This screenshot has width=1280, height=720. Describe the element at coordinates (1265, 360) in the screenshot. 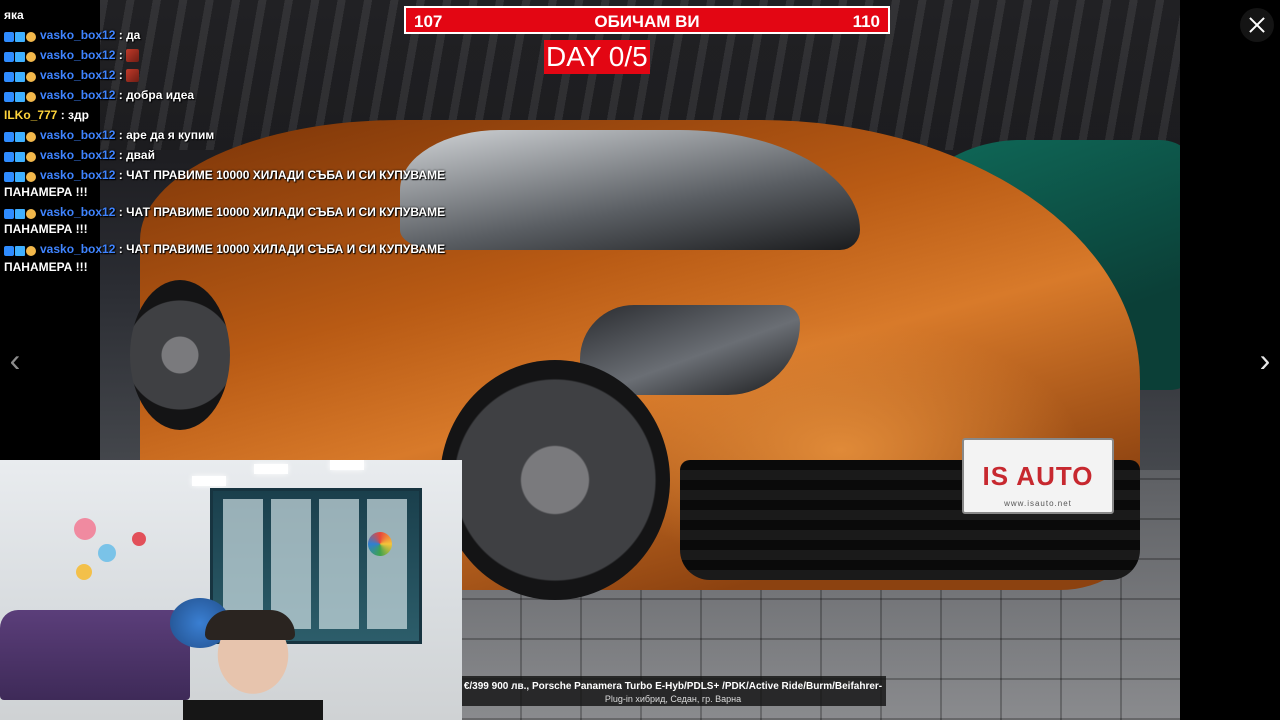

I see `chevron-right-icon: ›` at that location.